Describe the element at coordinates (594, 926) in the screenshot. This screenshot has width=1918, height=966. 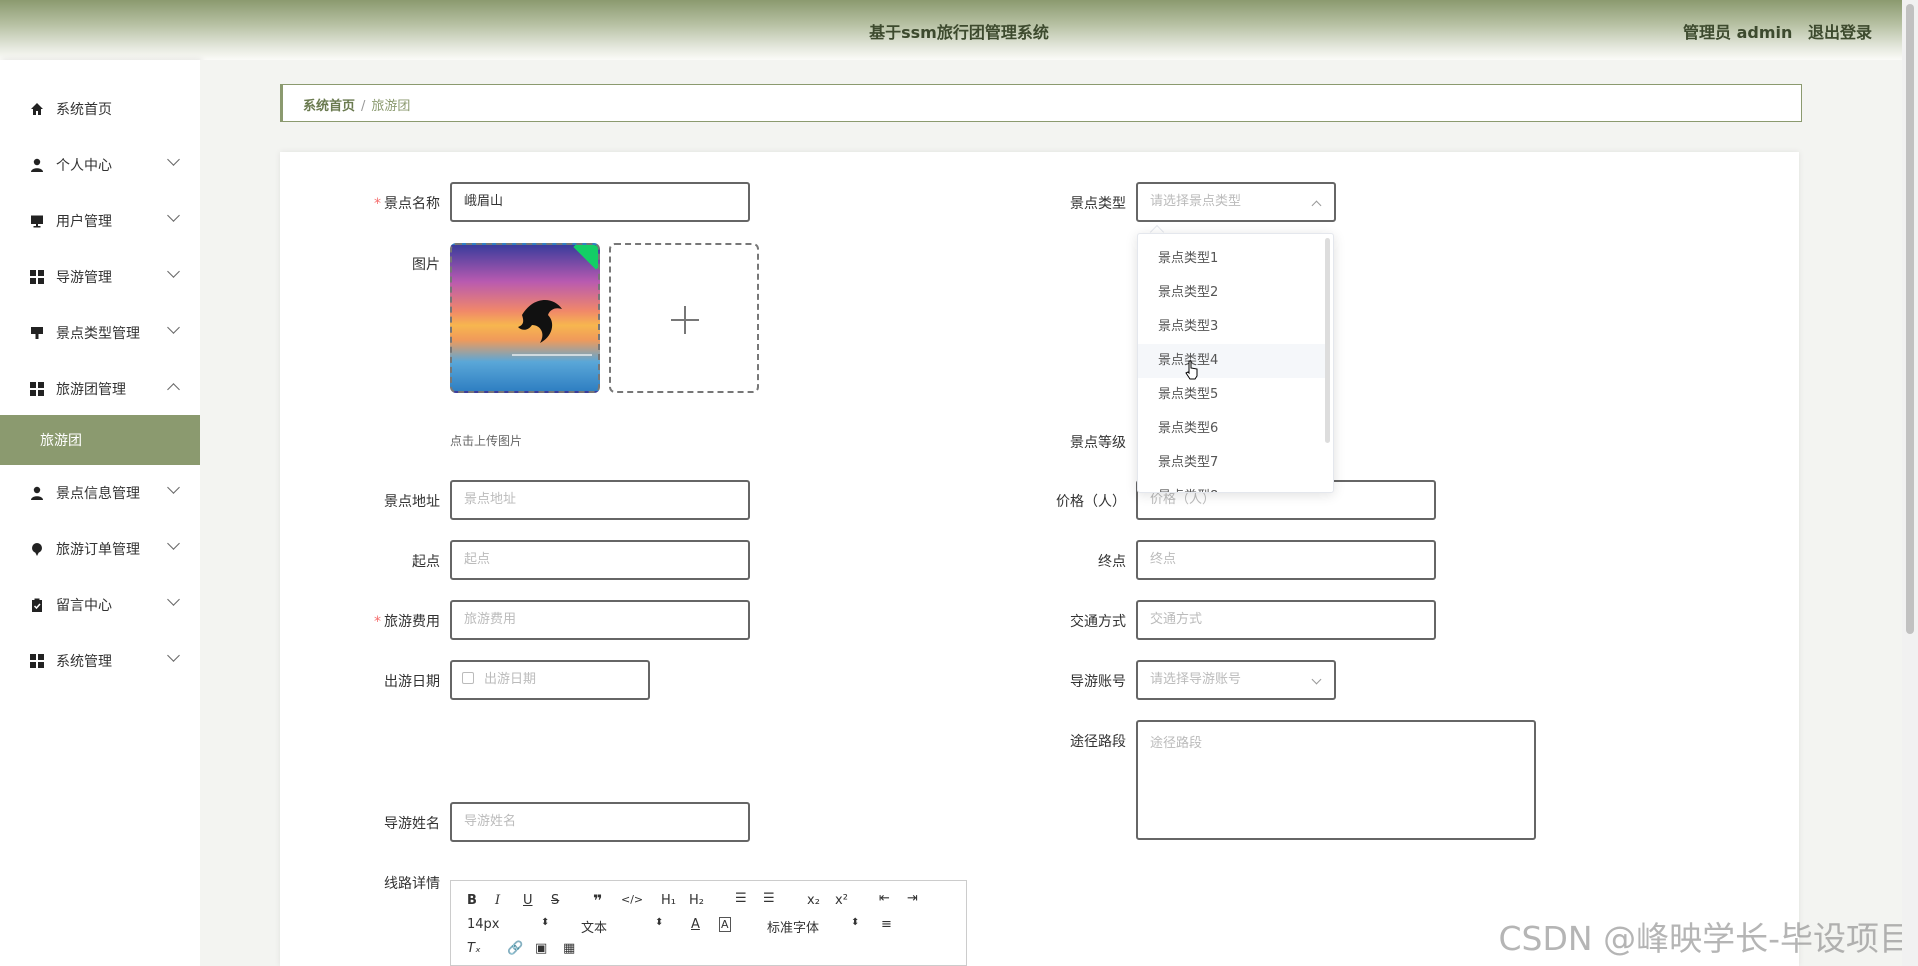
I see `paragraph-select: 文本` at that location.